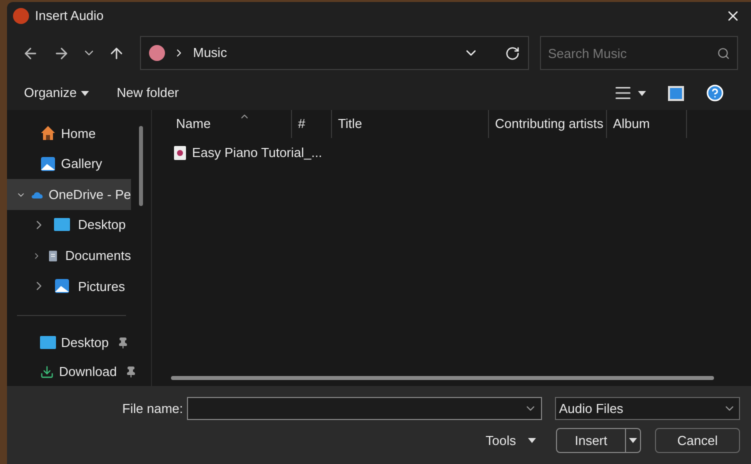 The width and height of the screenshot is (751, 464). Describe the element at coordinates (442, 378) in the screenshot. I see `horizontal-scrollbar` at that location.